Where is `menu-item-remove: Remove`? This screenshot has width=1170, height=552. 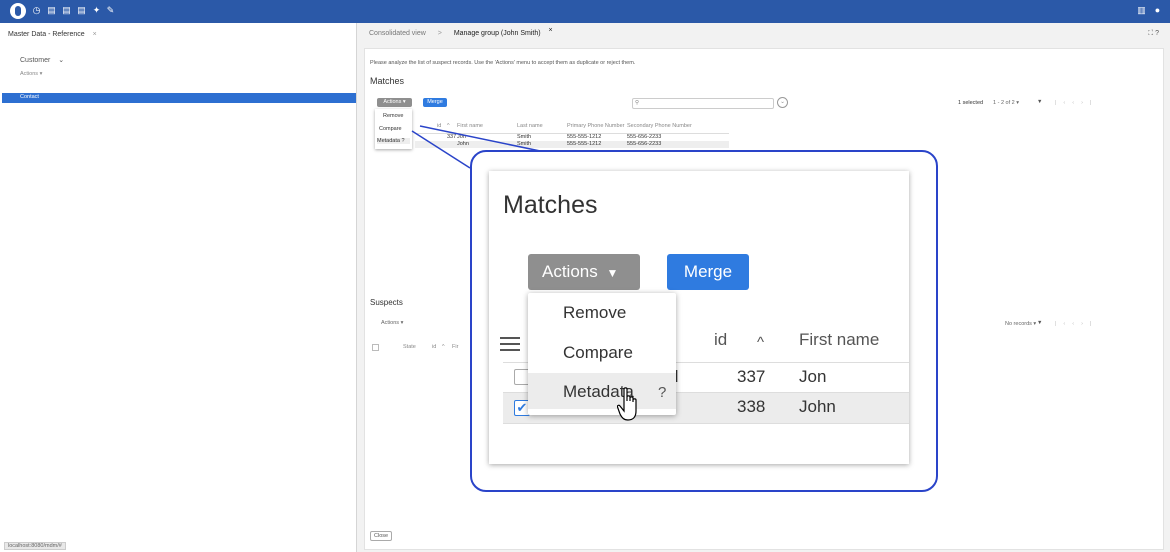 menu-item-remove: Remove is located at coordinates (594, 313).